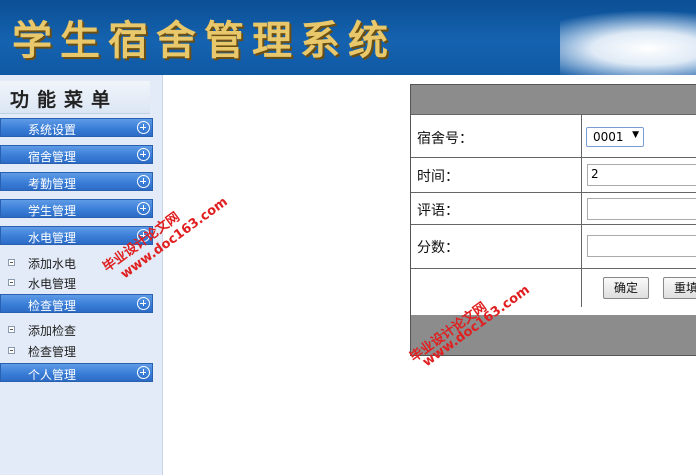 This screenshot has height=475, width=696. I want to click on sidebar-section-label: 考勤管理, so click(52, 184).